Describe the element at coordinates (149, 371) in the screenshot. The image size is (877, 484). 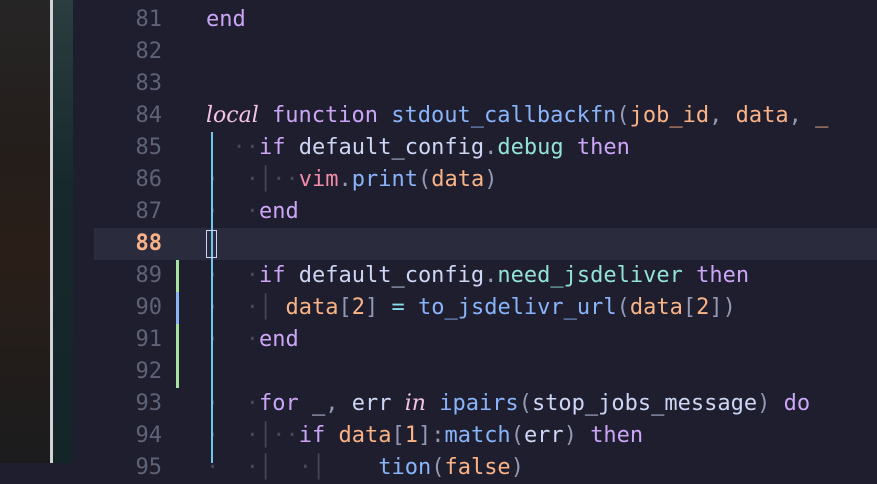
I see `line-number: 92` at that location.